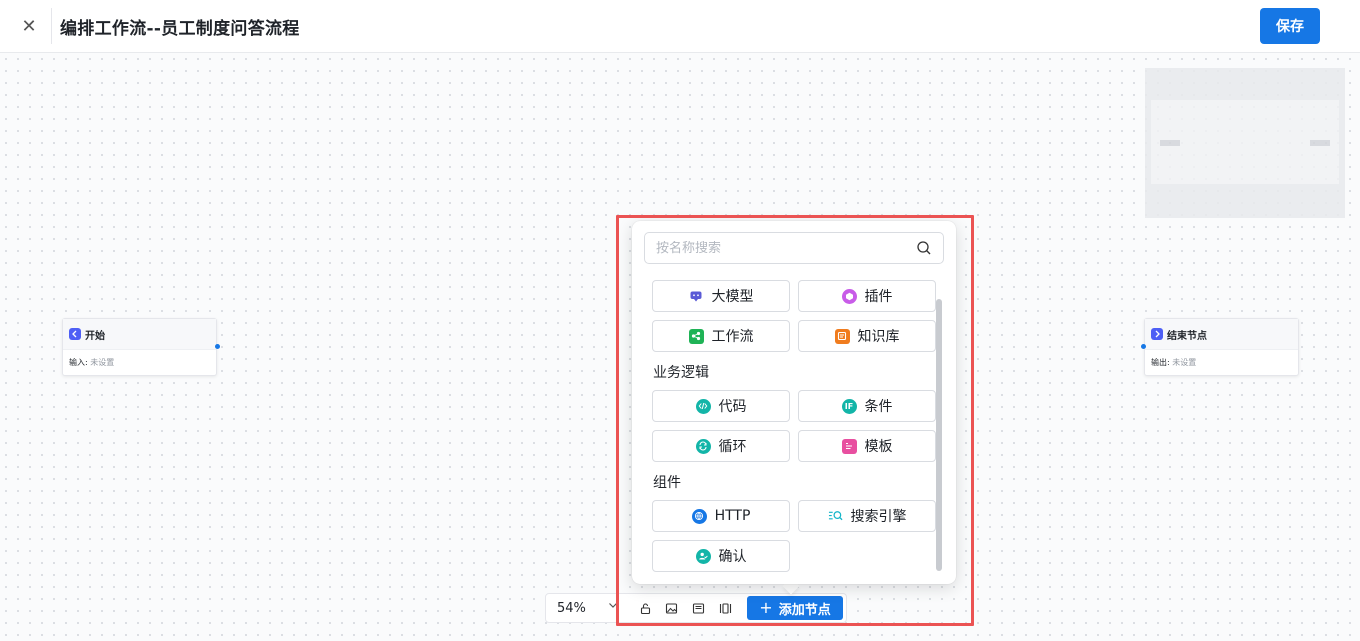 The image size is (1360, 641). I want to click on node-option-knowledge-base: 知识库, so click(867, 336).